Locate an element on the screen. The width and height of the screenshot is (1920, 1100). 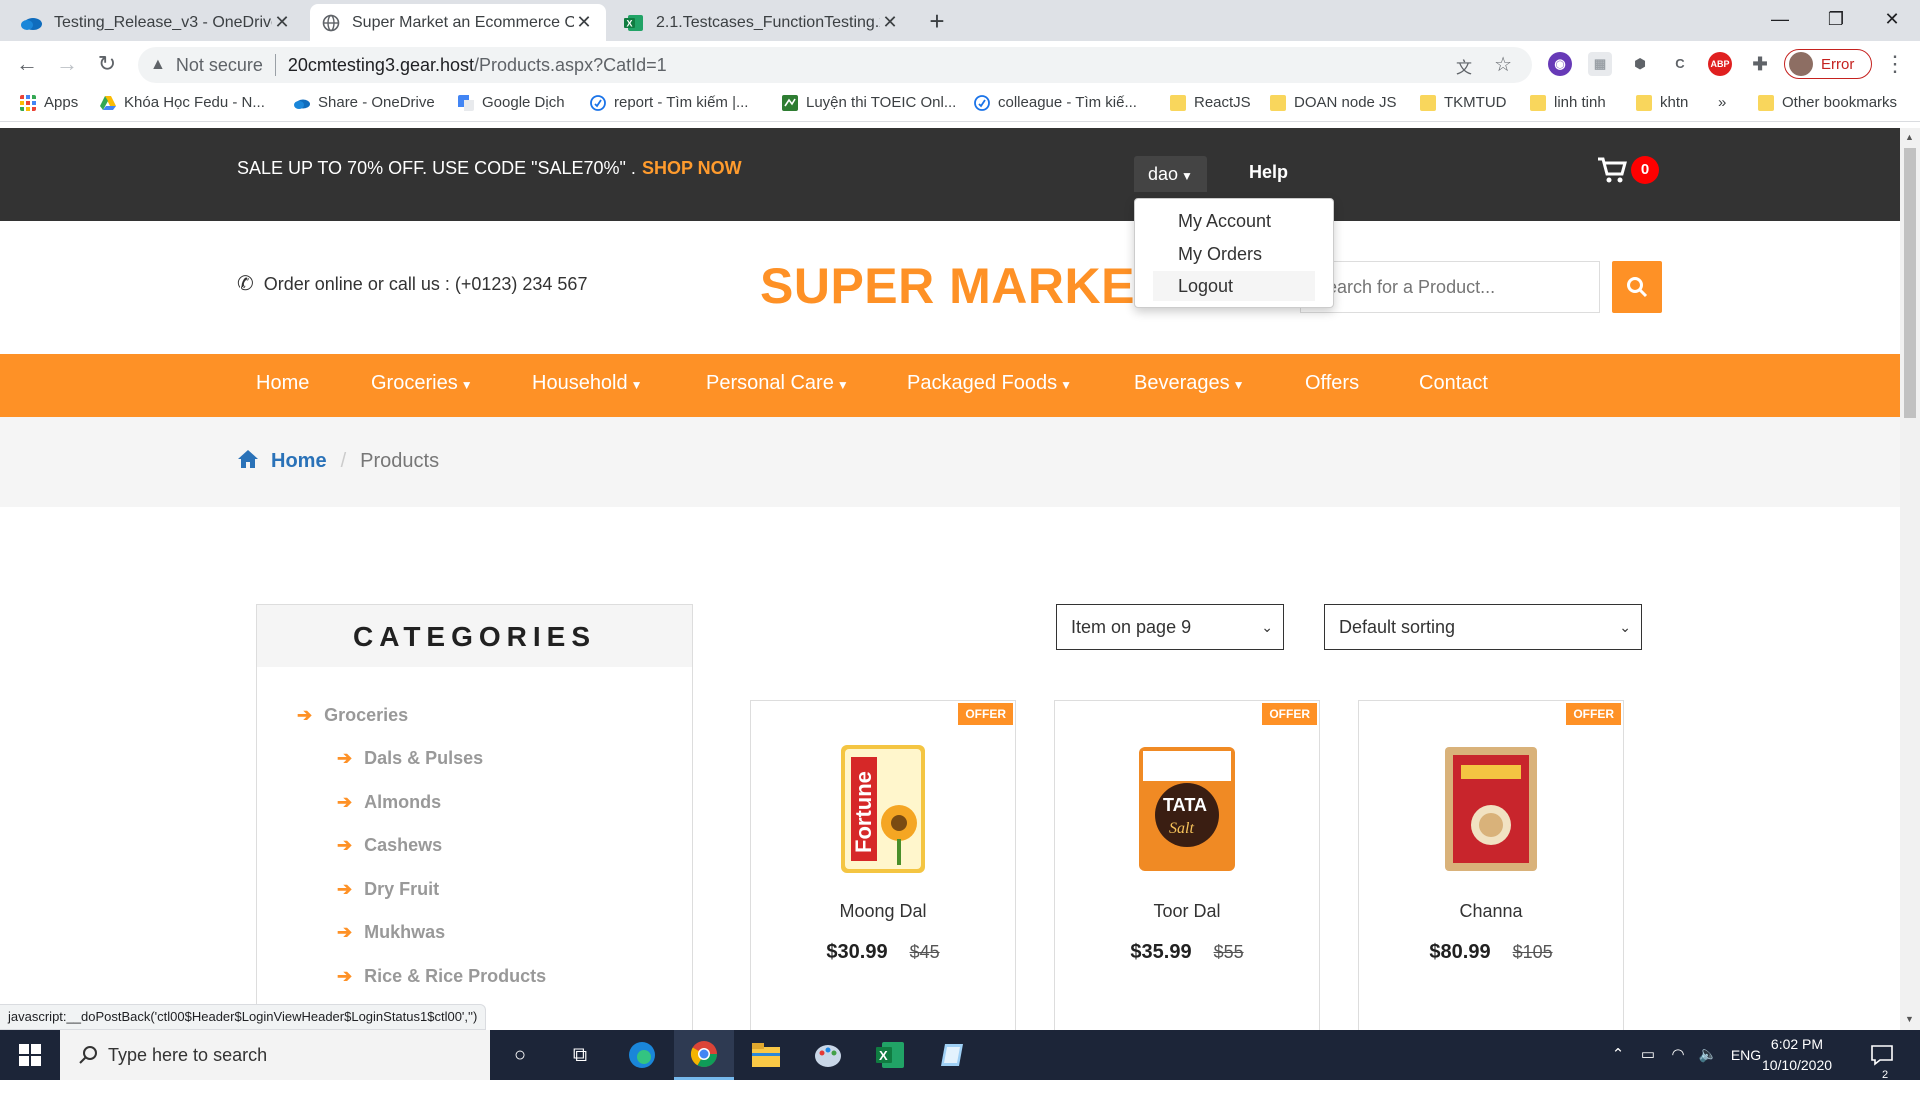
product-image-fortune-oil: Fortune is located at coordinates (883, 809).